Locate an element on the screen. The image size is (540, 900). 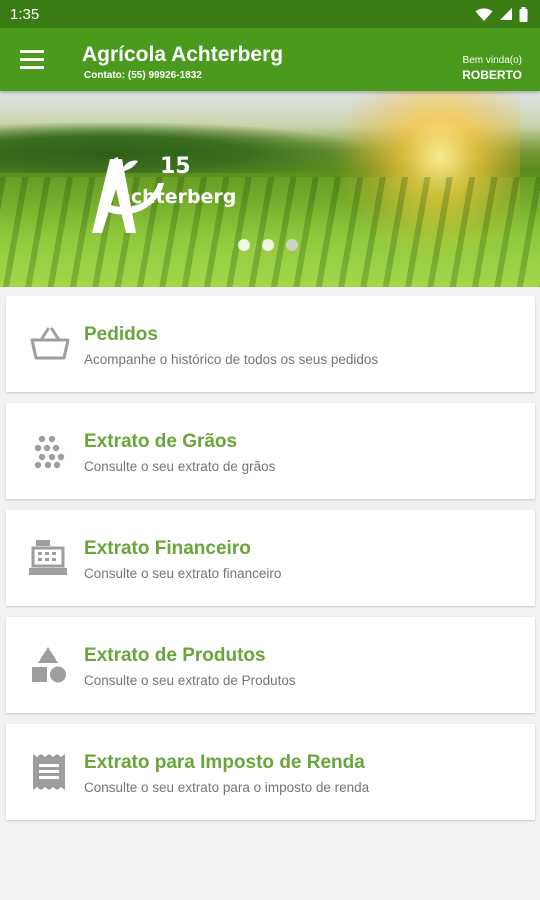
shapes-icon is located at coordinates (49, 665).